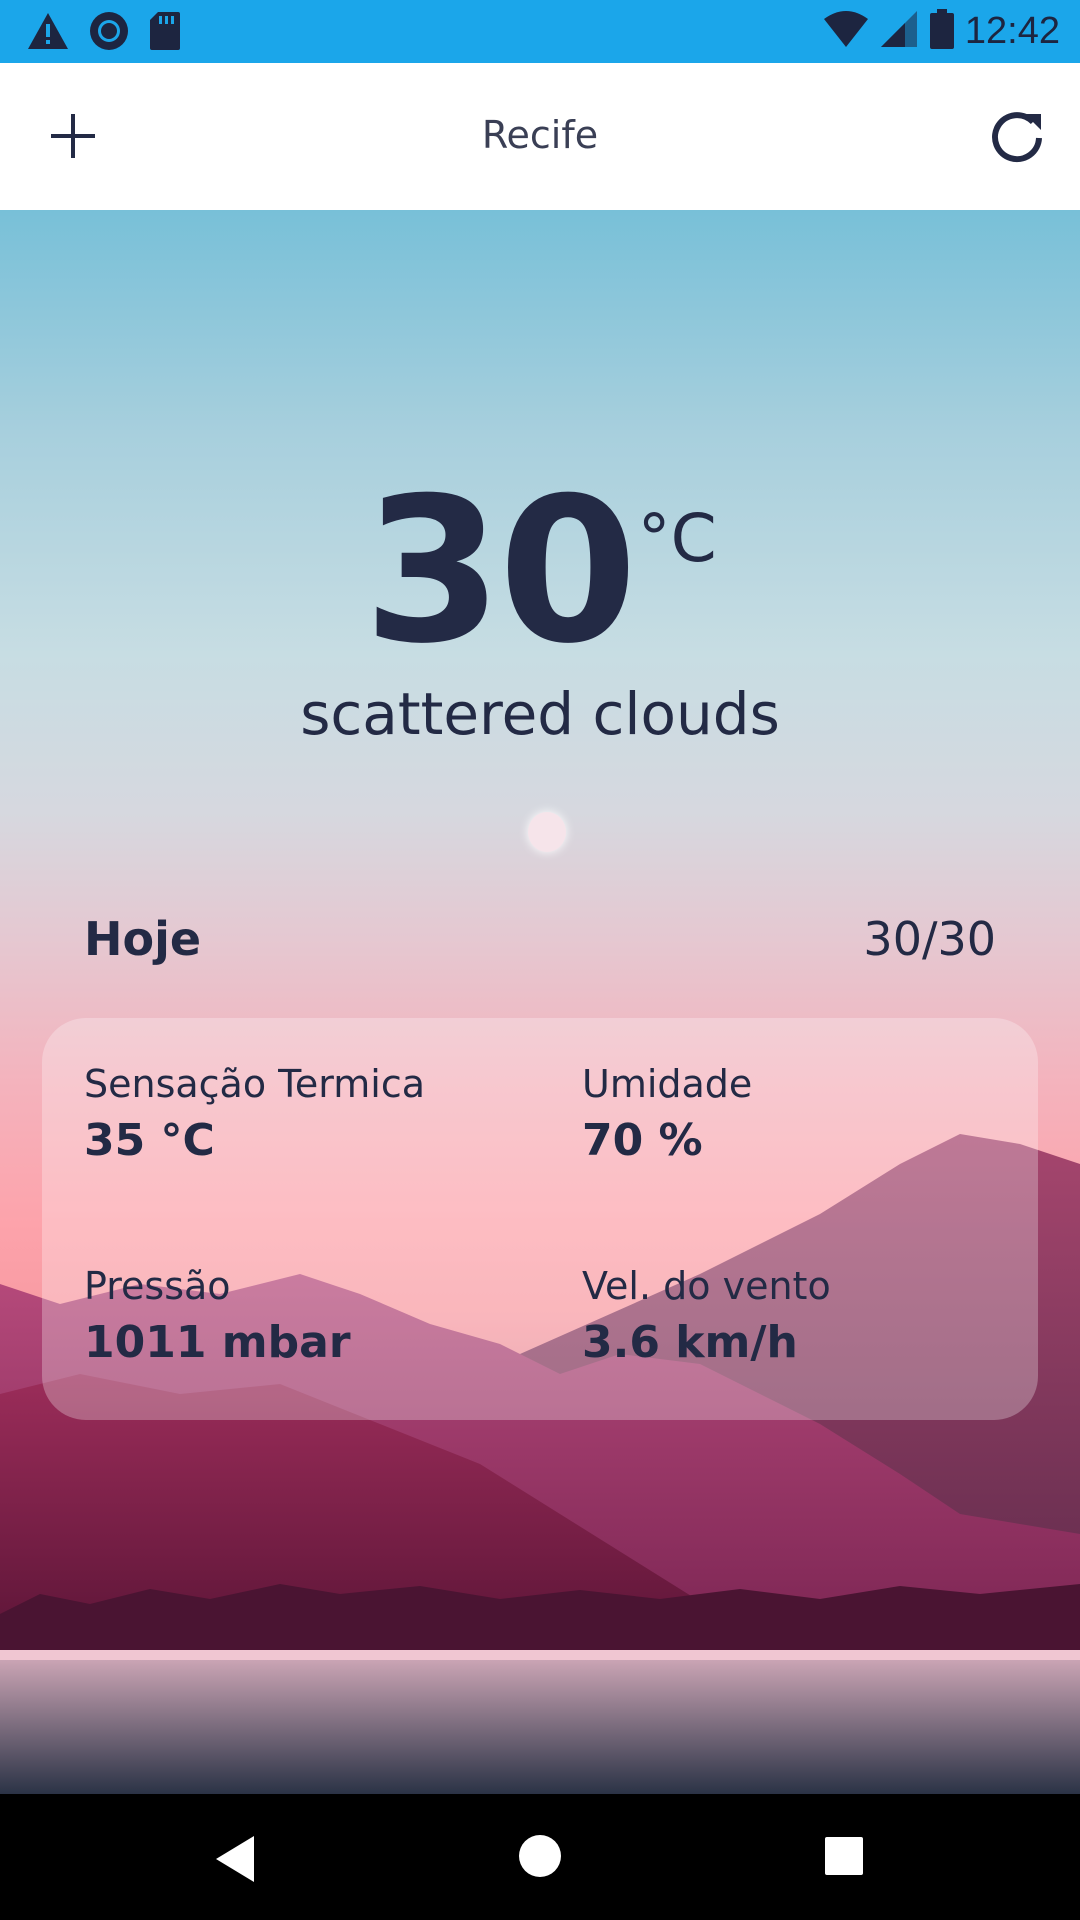 The image size is (1080, 1920). What do you see at coordinates (540, 31) in the screenshot?
I see `status-bar: 12:42` at bounding box center [540, 31].